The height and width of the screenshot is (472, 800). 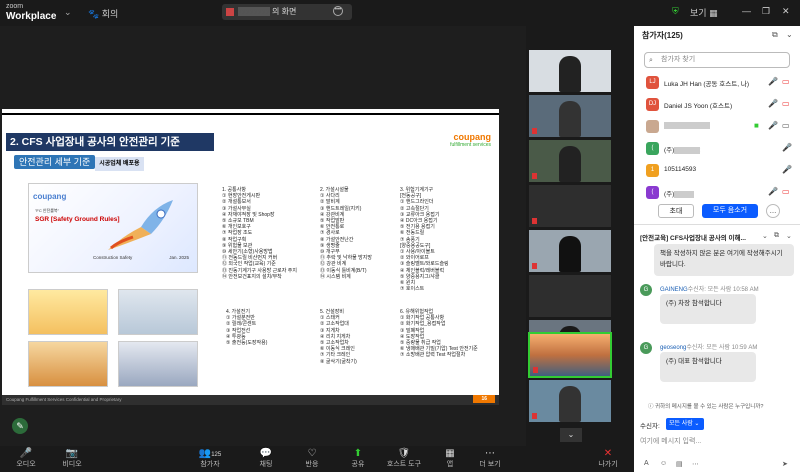 What do you see at coordinates (72, 459) in the screenshot?
I see `video-button: 📷 비디오` at bounding box center [72, 459].